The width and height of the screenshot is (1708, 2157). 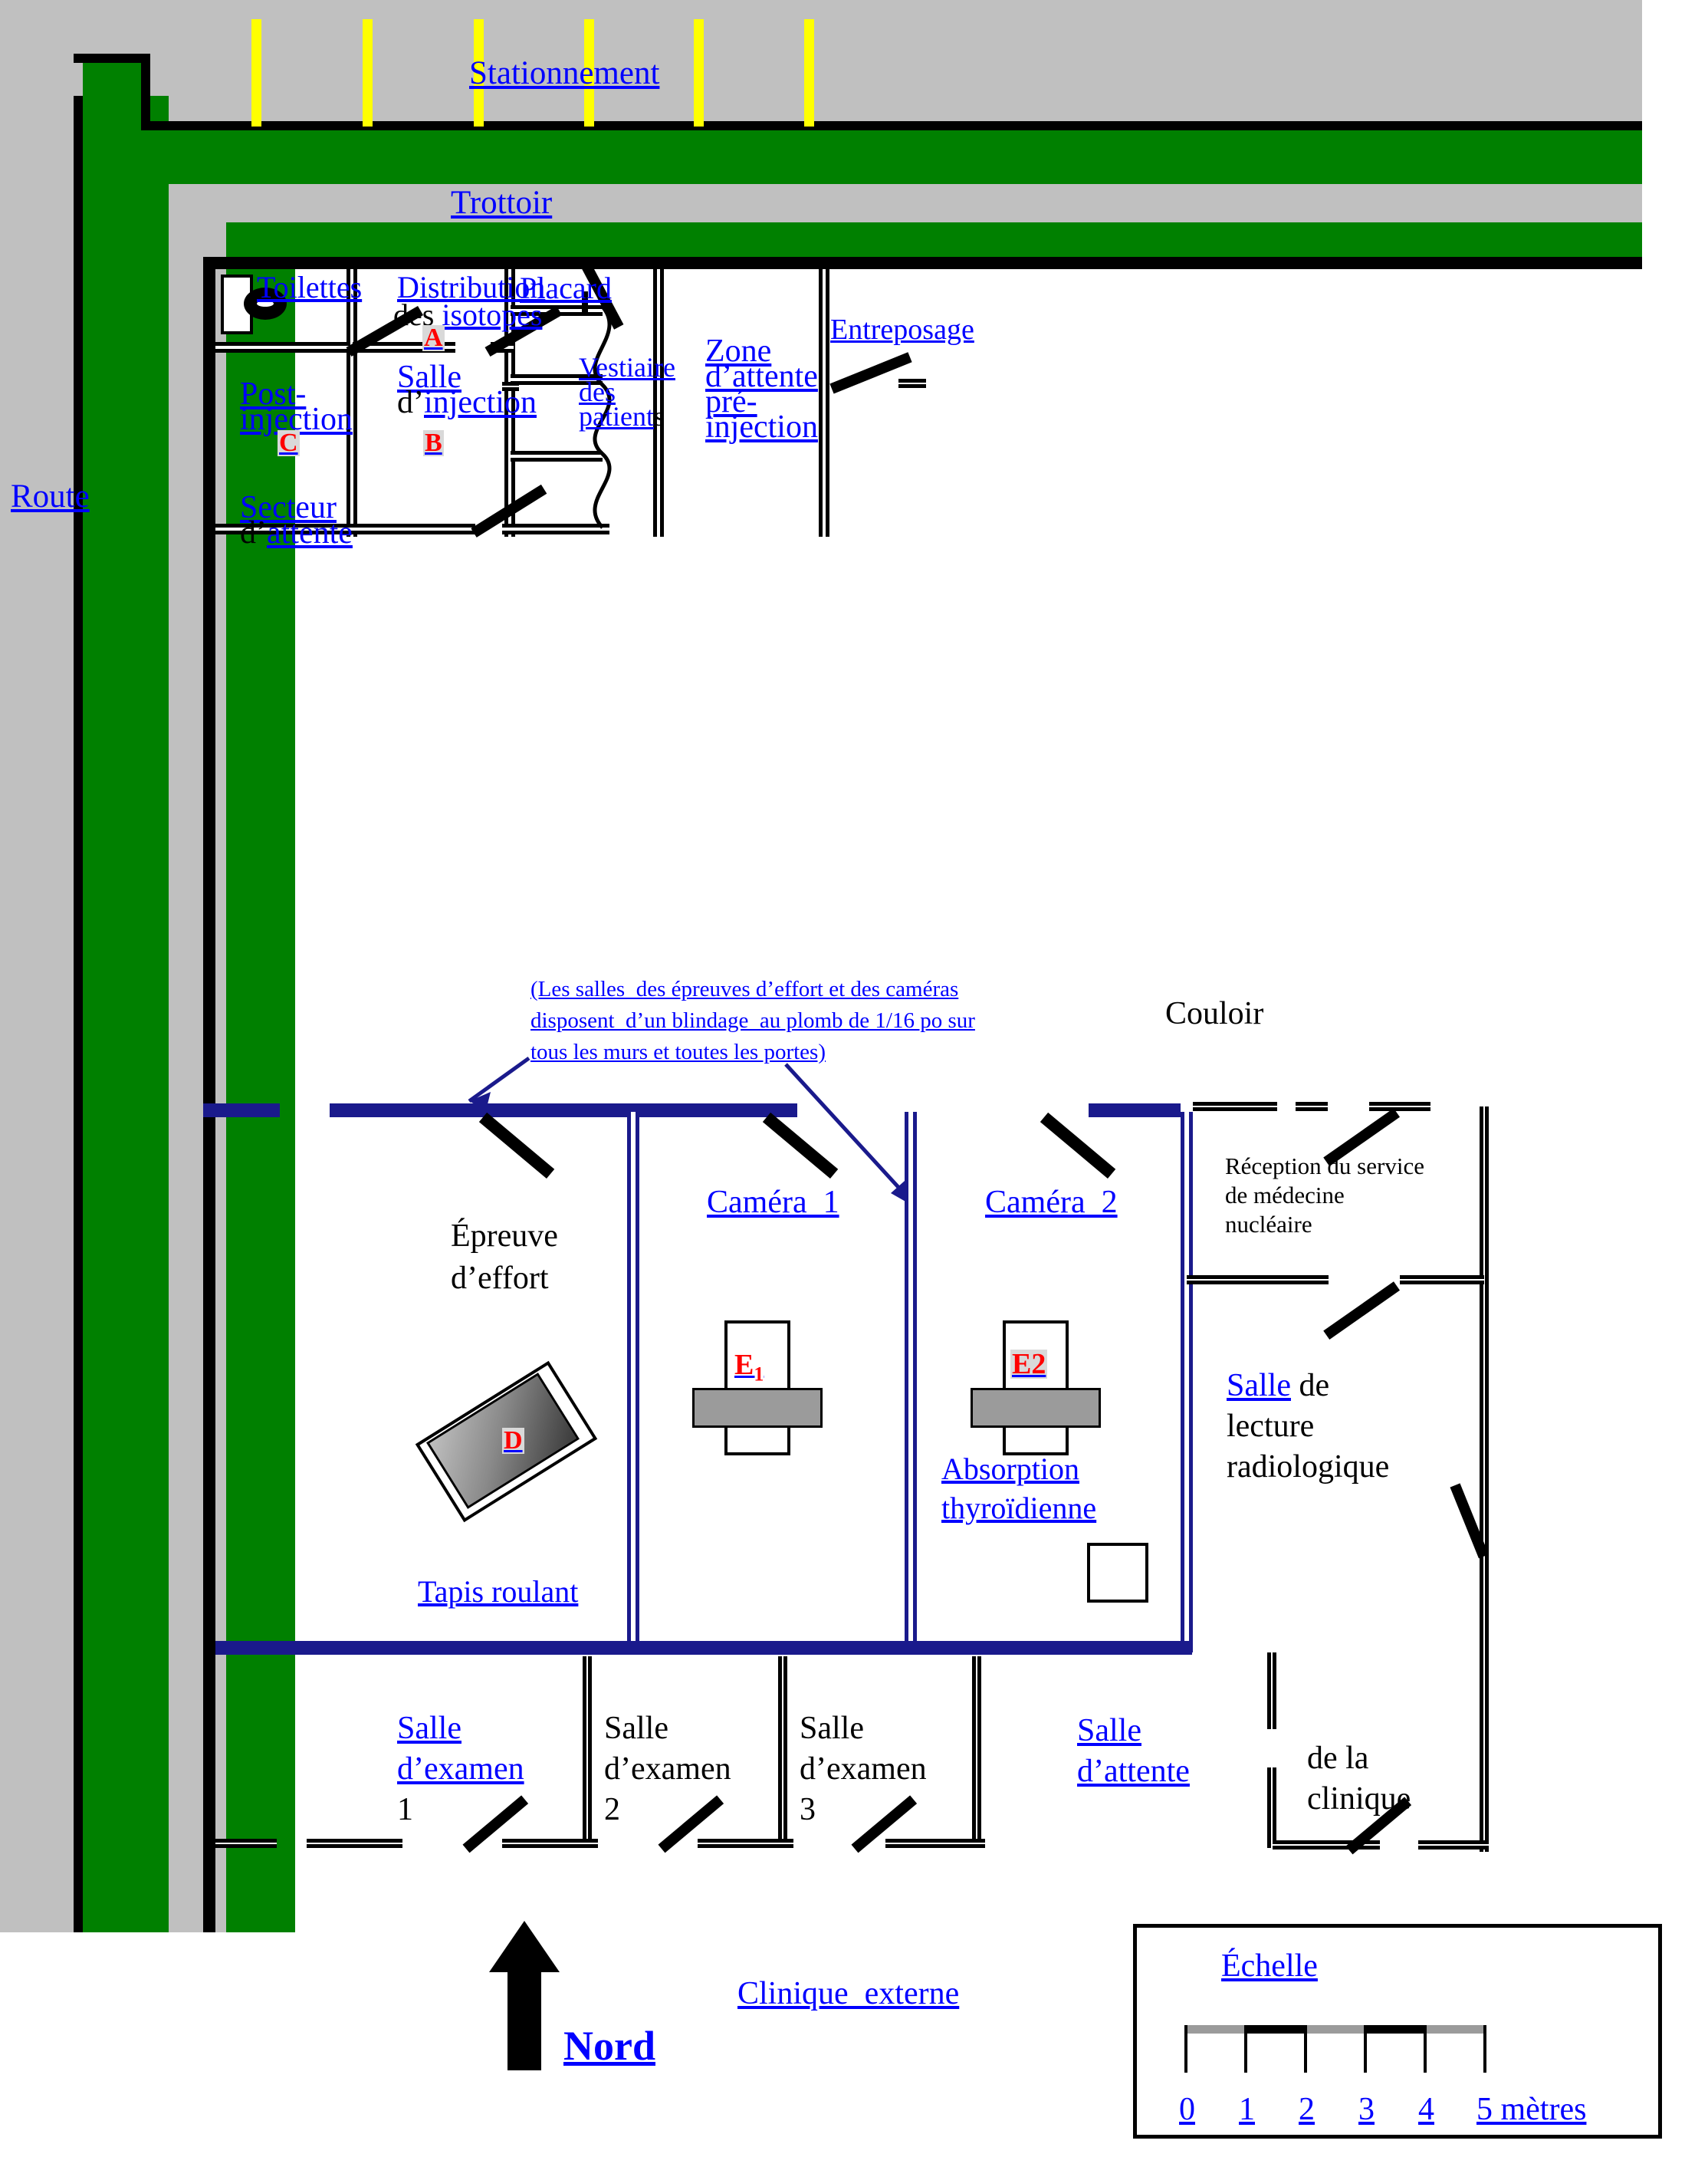 I want to click on tag-c: C, so click(x=289, y=443).